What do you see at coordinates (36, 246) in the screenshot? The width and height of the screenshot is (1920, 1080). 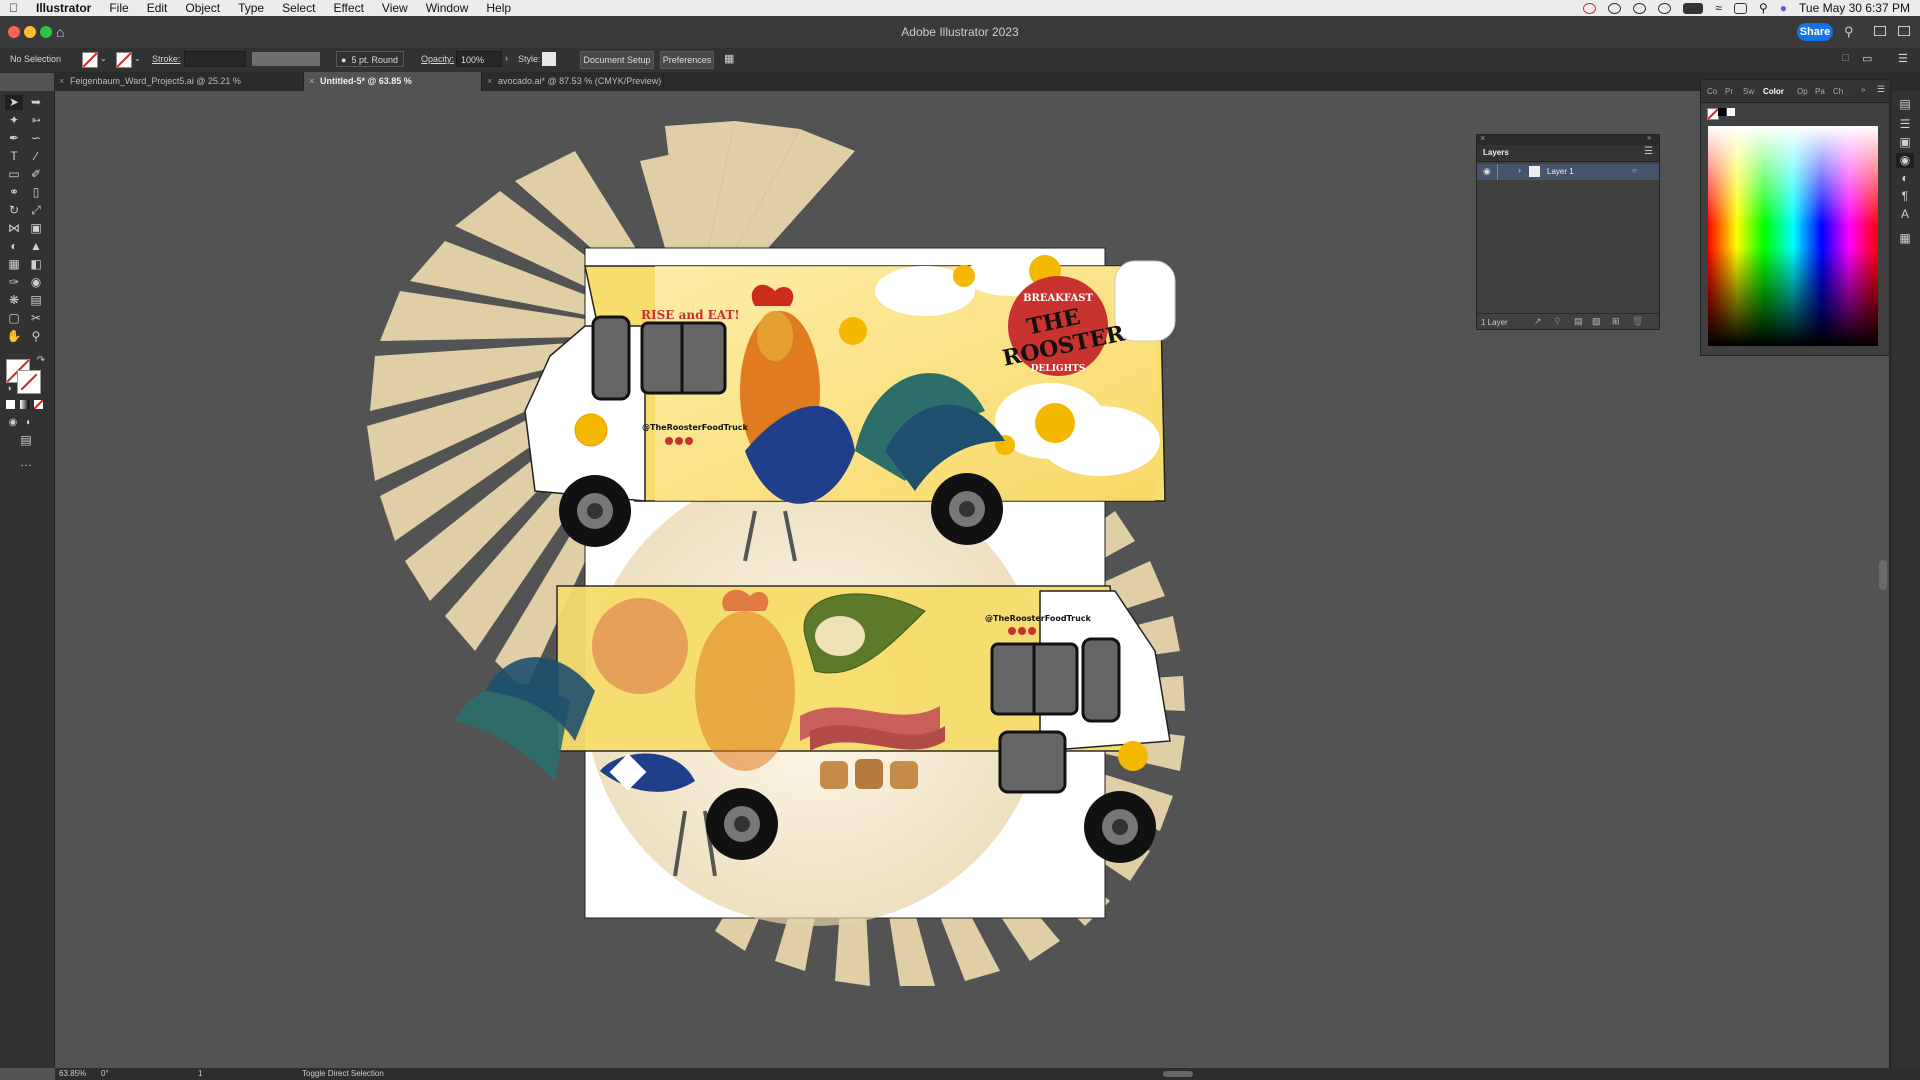 I see `perspective-grid-tool-icon: ▲` at bounding box center [36, 246].